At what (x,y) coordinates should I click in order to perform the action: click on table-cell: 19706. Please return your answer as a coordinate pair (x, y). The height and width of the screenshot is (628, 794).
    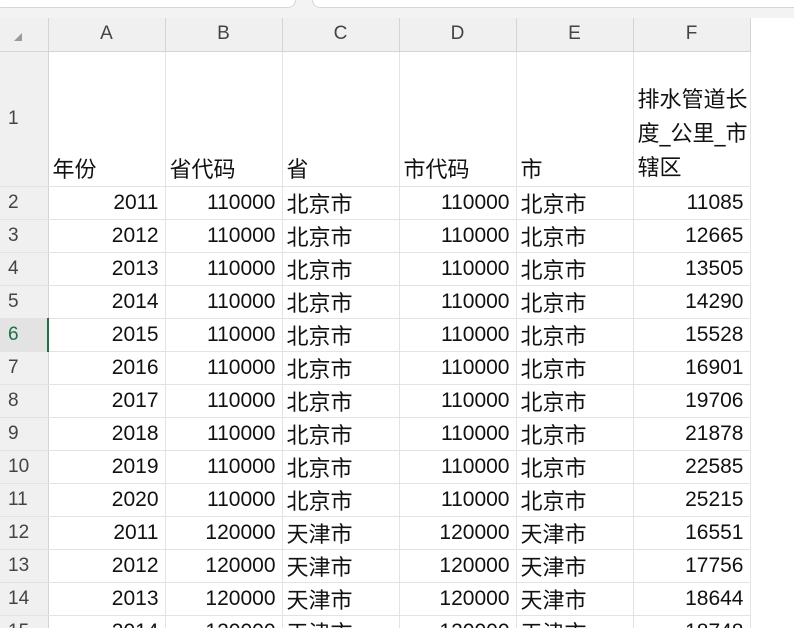
    Looking at the image, I should click on (692, 401).